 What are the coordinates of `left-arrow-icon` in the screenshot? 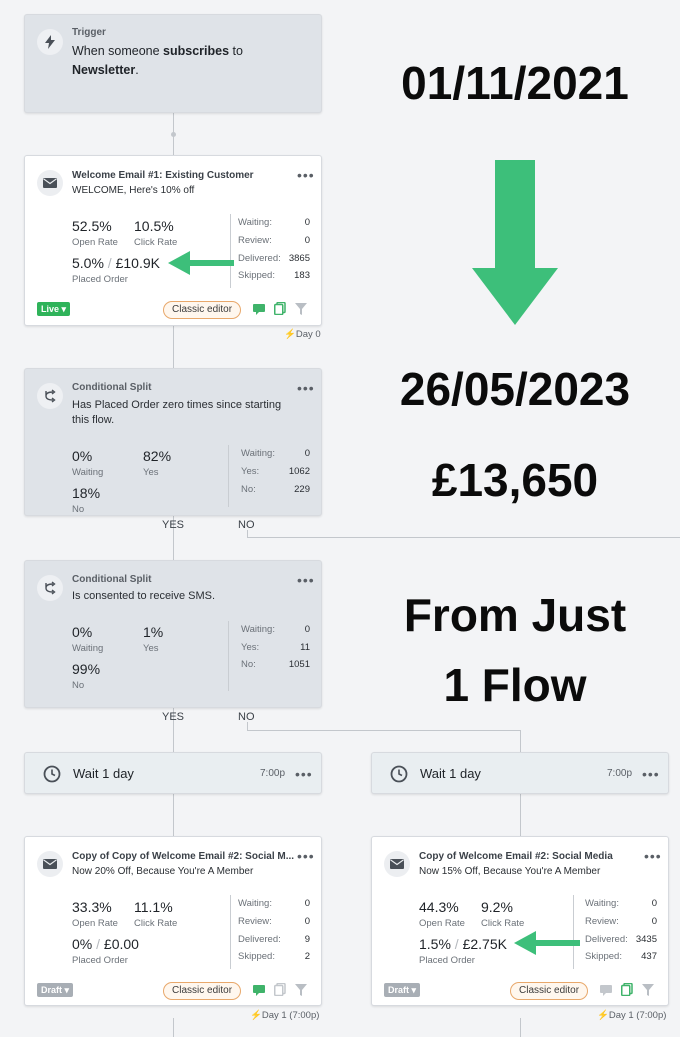 It's located at (201, 263).